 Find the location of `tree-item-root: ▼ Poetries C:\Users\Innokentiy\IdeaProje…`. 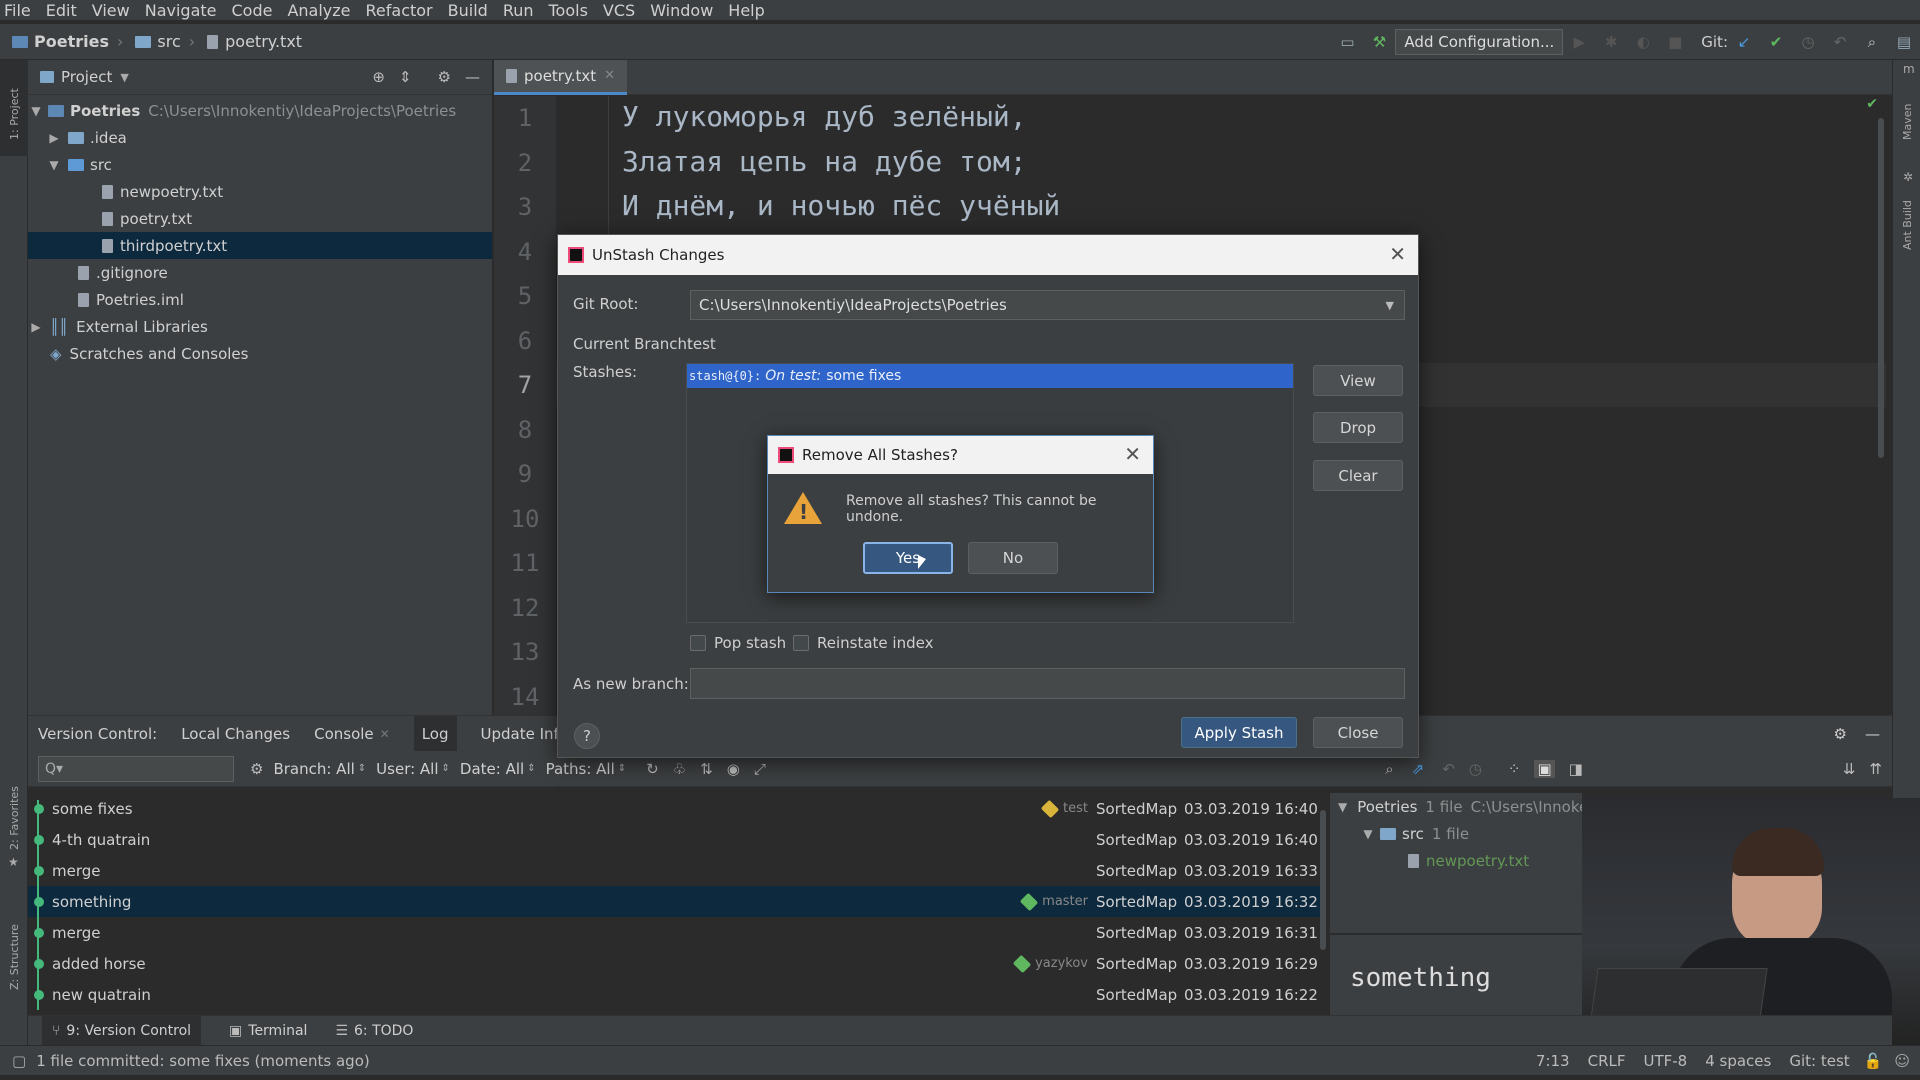

tree-item-root: ▼ Poetries C:\Users\Innokentiy\IdeaProje… is located at coordinates (260, 110).